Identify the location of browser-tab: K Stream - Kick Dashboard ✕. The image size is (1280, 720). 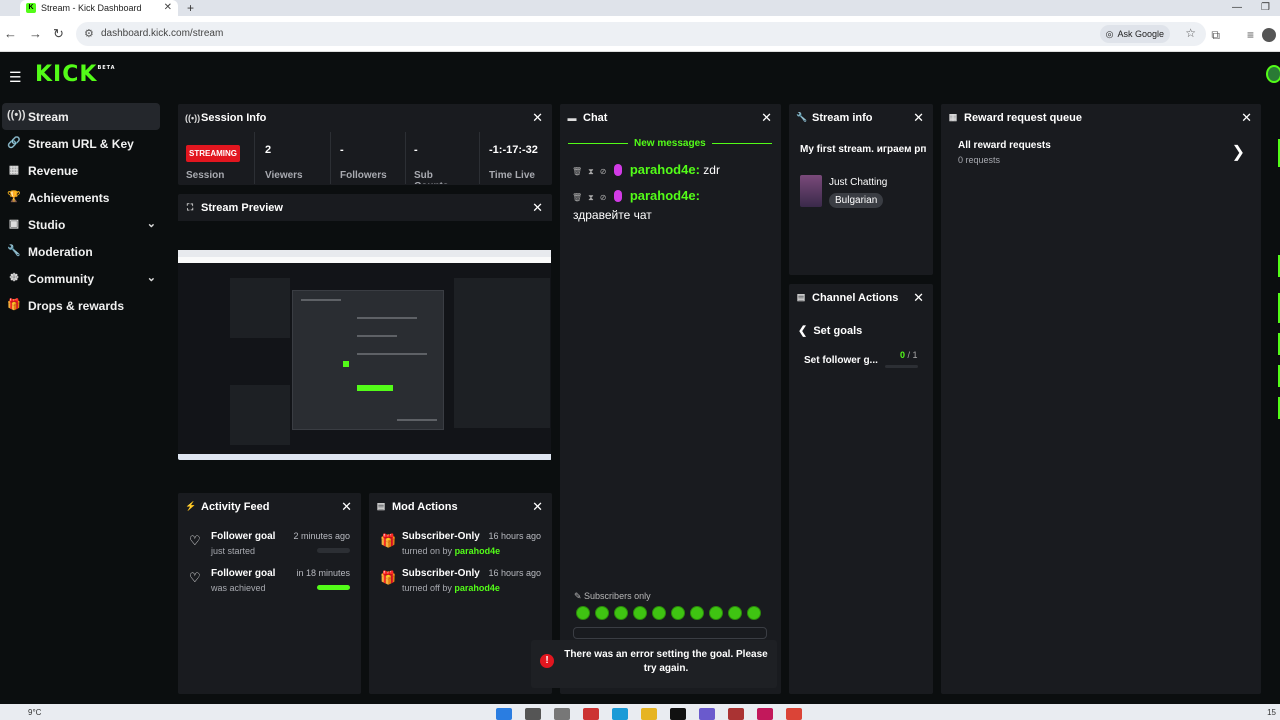
(99, 8).